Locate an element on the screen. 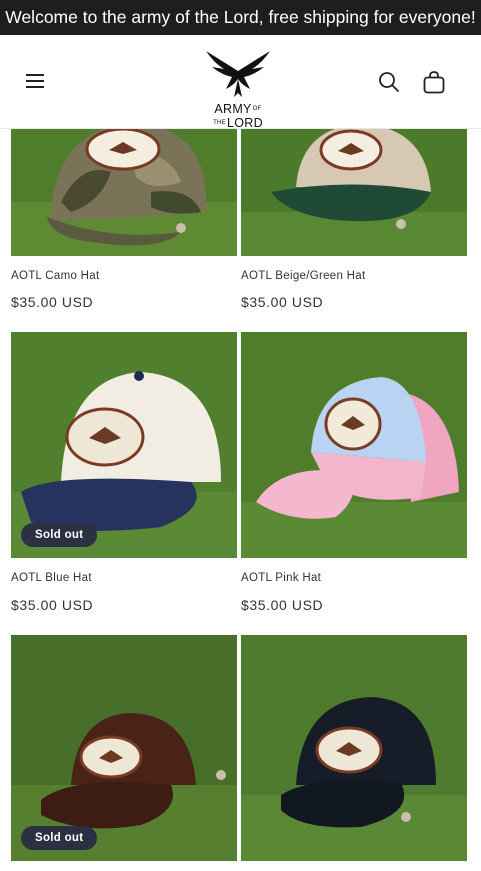  product-title: AOTL Camo Hat is located at coordinates (55, 276).